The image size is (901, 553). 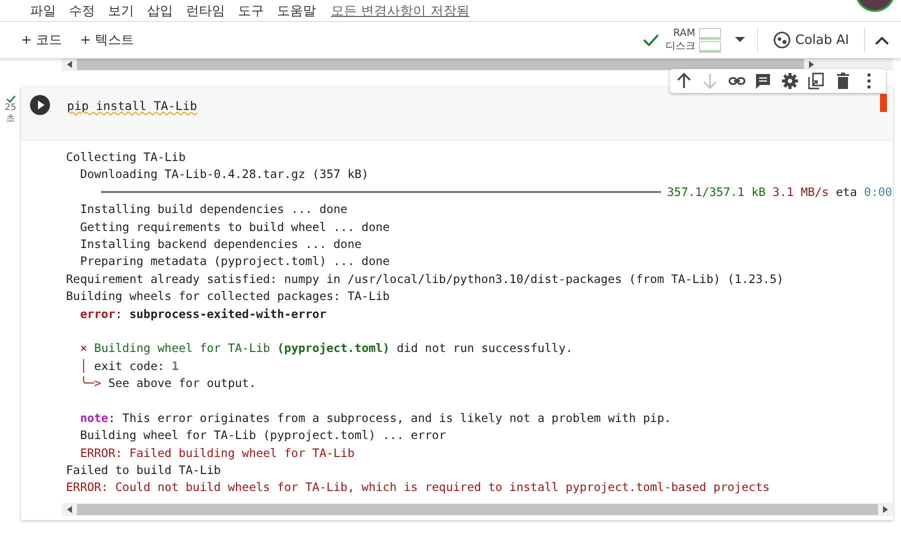 I want to click on output-line: Downloading TA-Lib-0.4.28.tar.gz (357 kB), so click(x=224, y=175).